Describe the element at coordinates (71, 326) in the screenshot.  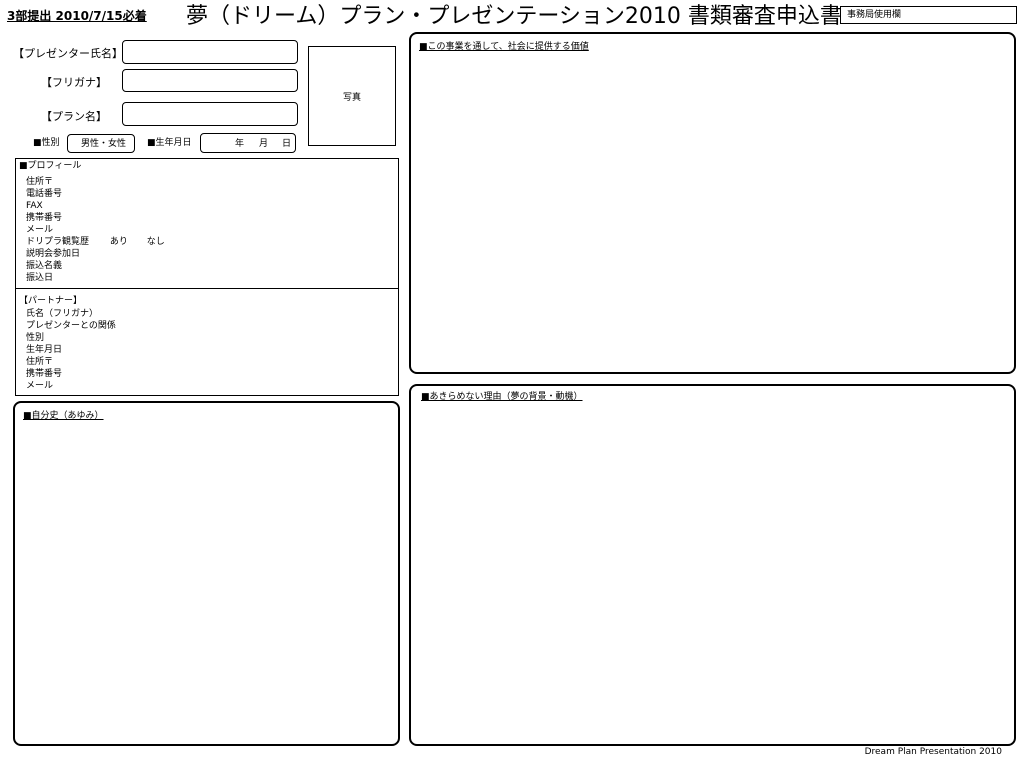
I see `partner-item-relation: プレゼンターとの関係` at that location.